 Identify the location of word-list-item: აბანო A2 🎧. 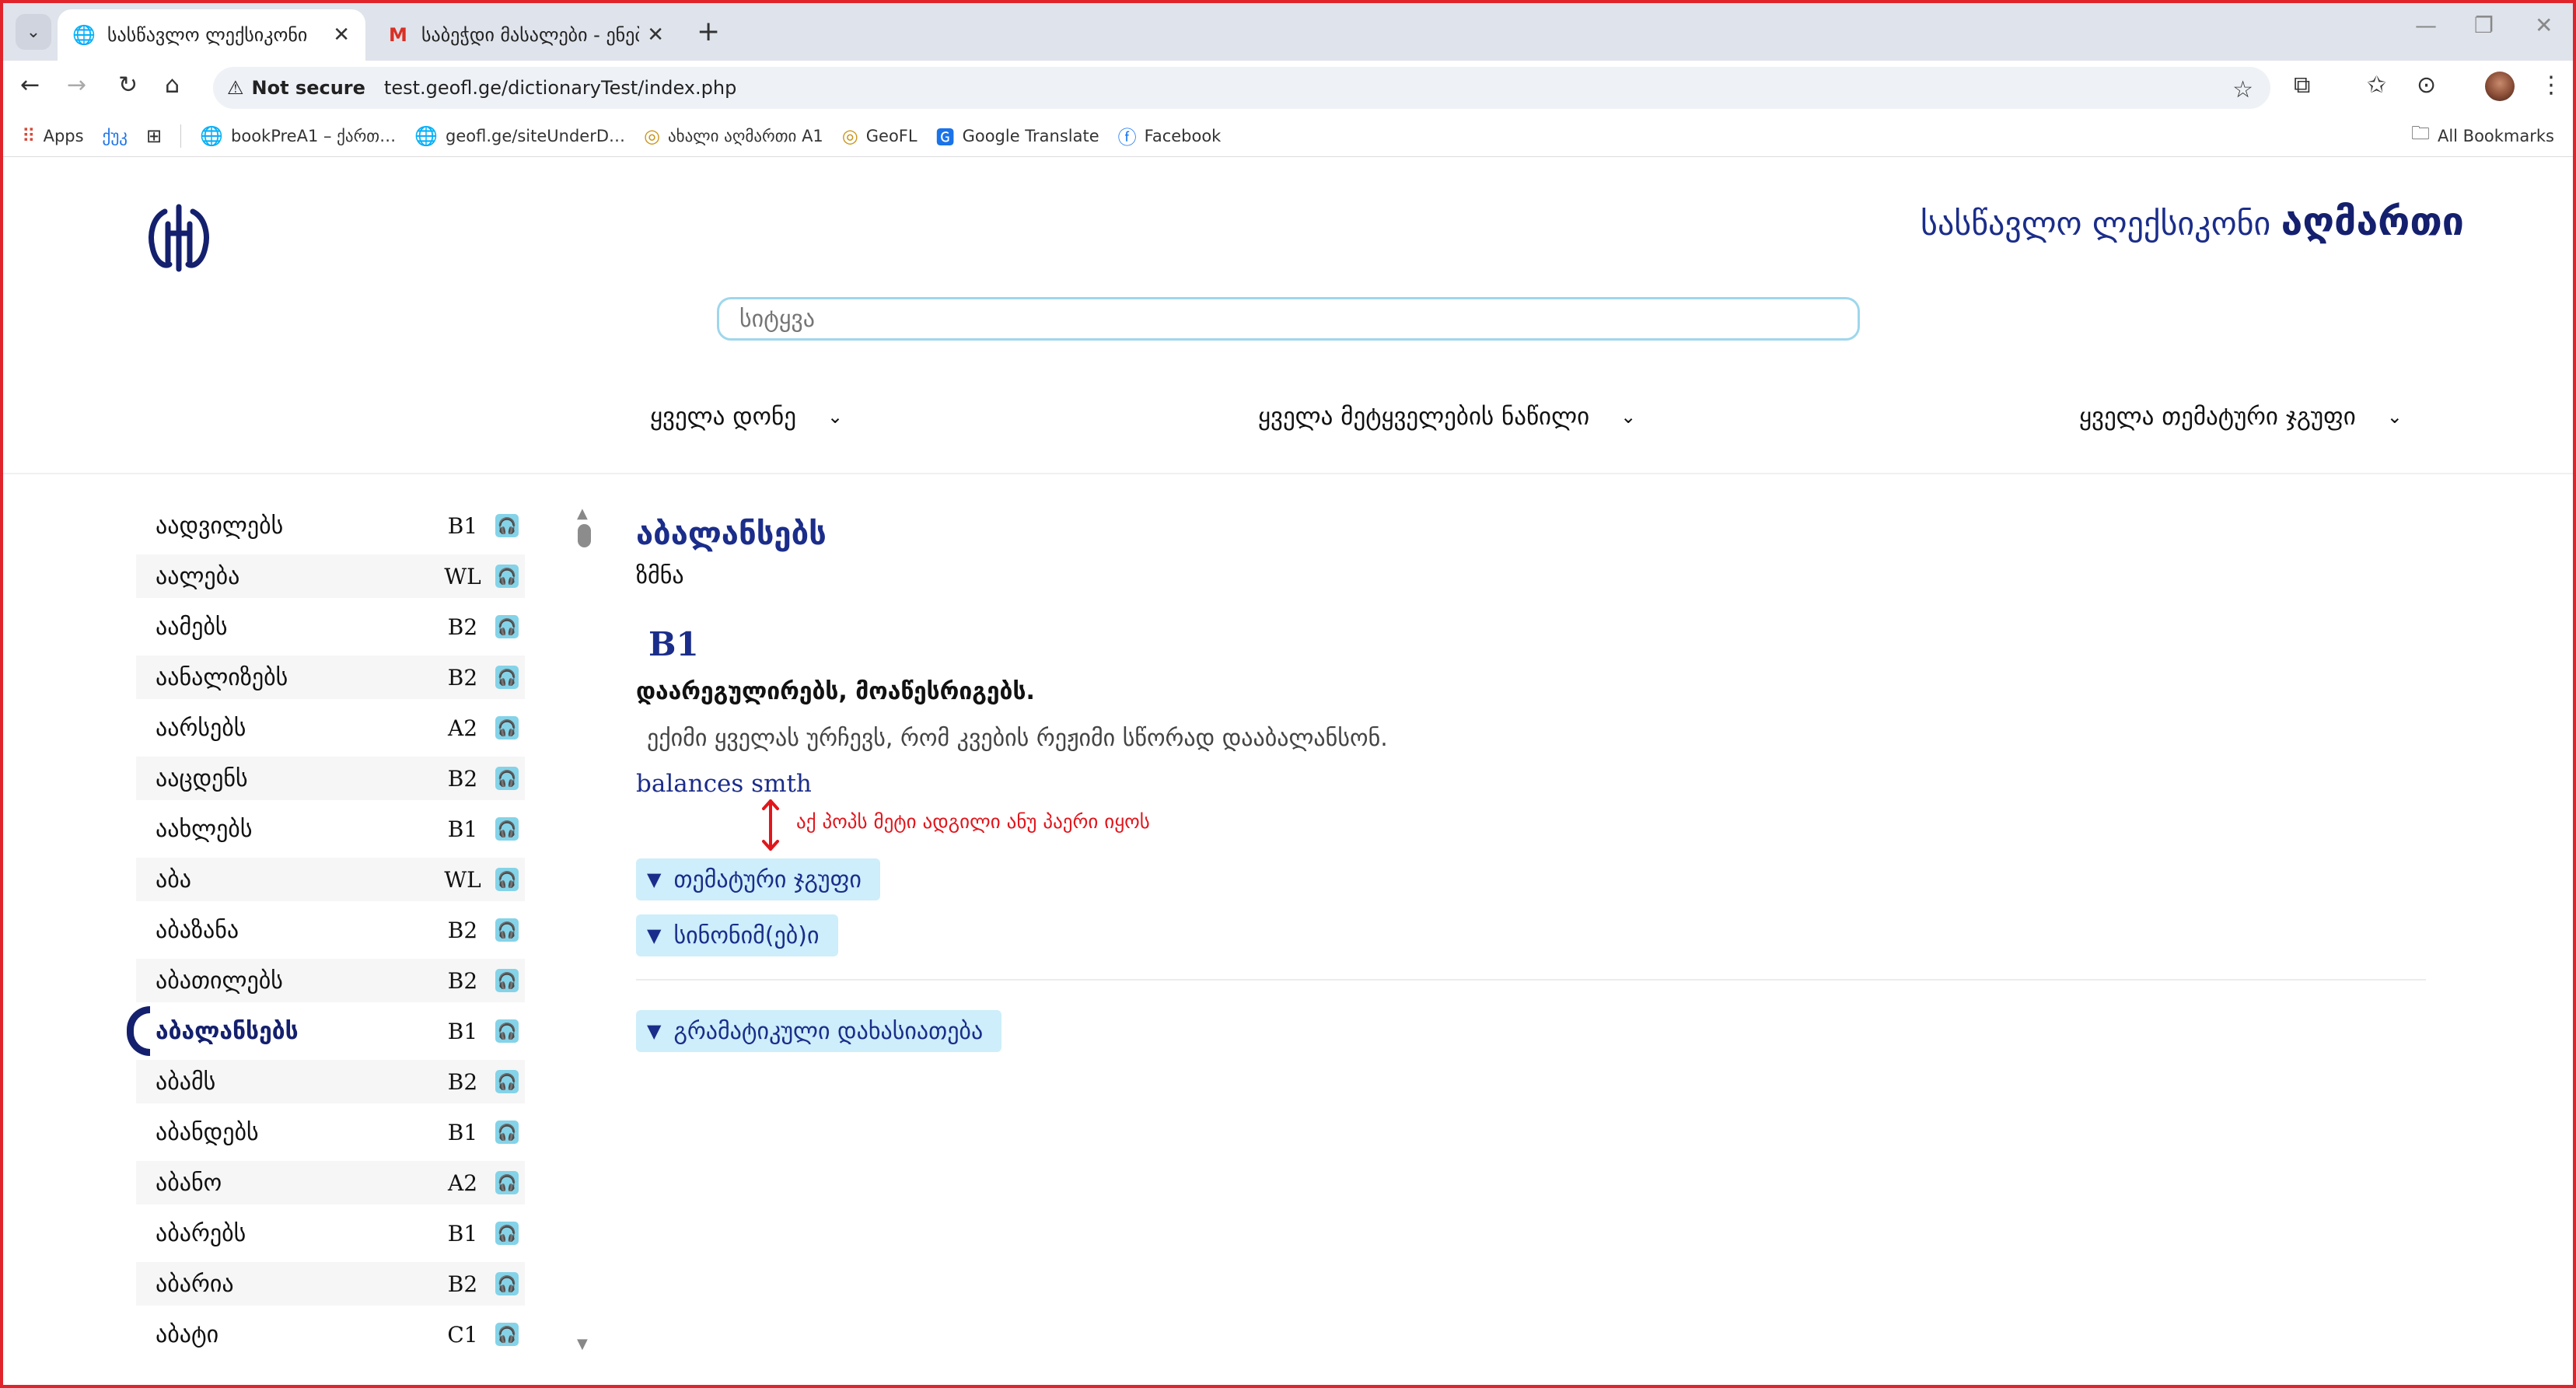
(330, 1182).